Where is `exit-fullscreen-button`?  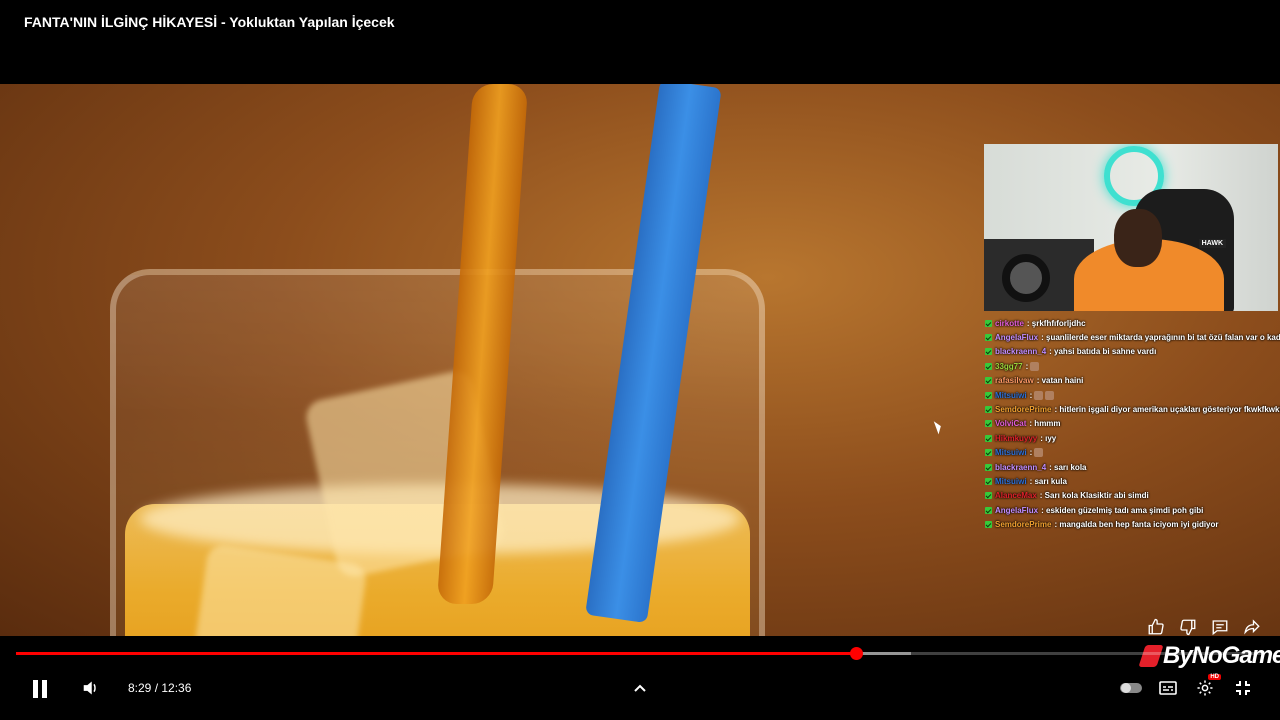
exit-fullscreen-button is located at coordinates (1243, 688).